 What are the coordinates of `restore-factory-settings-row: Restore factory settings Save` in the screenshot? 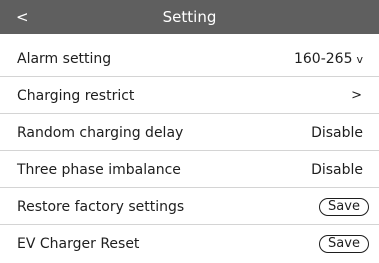 It's located at (189, 207).